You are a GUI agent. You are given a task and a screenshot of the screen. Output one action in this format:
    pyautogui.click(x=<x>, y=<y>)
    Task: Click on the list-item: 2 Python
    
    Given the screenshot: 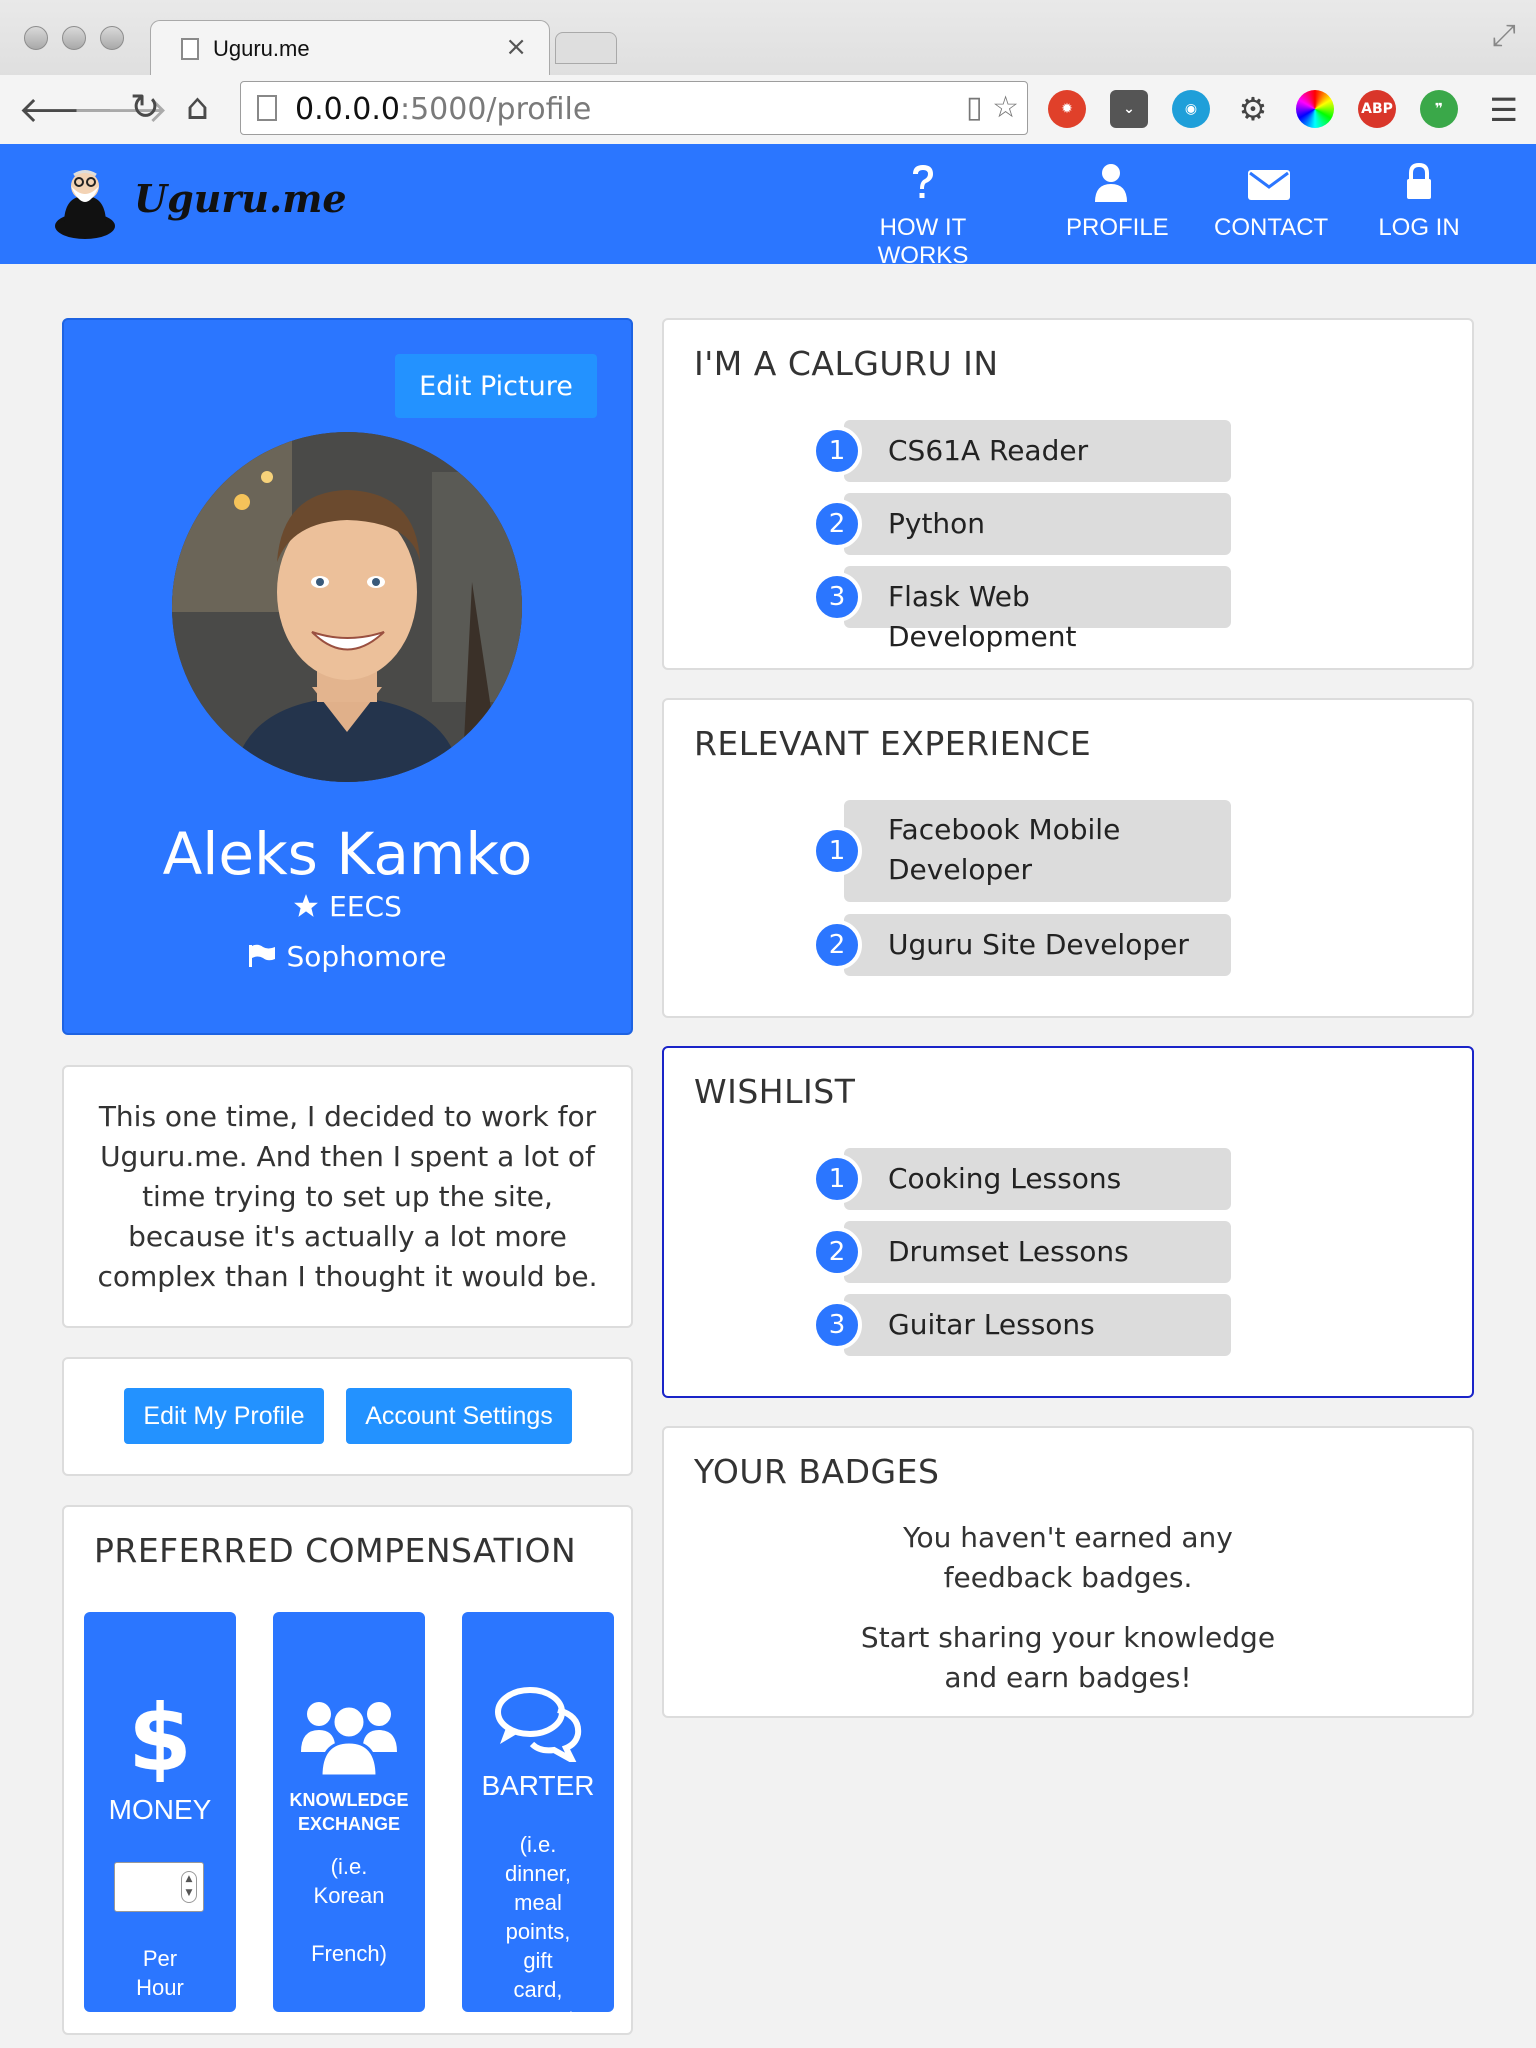 What is the action you would take?
    pyautogui.click(x=1021, y=524)
    